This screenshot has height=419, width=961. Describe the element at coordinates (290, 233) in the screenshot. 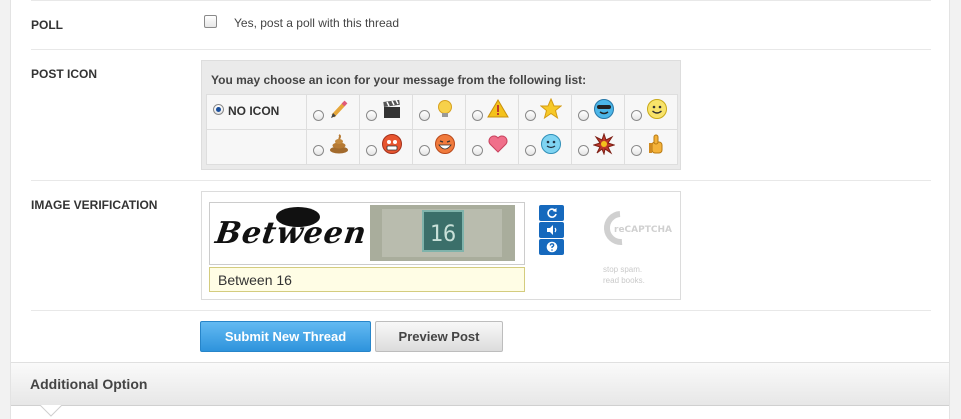

I see `captcha-word: Between` at that location.